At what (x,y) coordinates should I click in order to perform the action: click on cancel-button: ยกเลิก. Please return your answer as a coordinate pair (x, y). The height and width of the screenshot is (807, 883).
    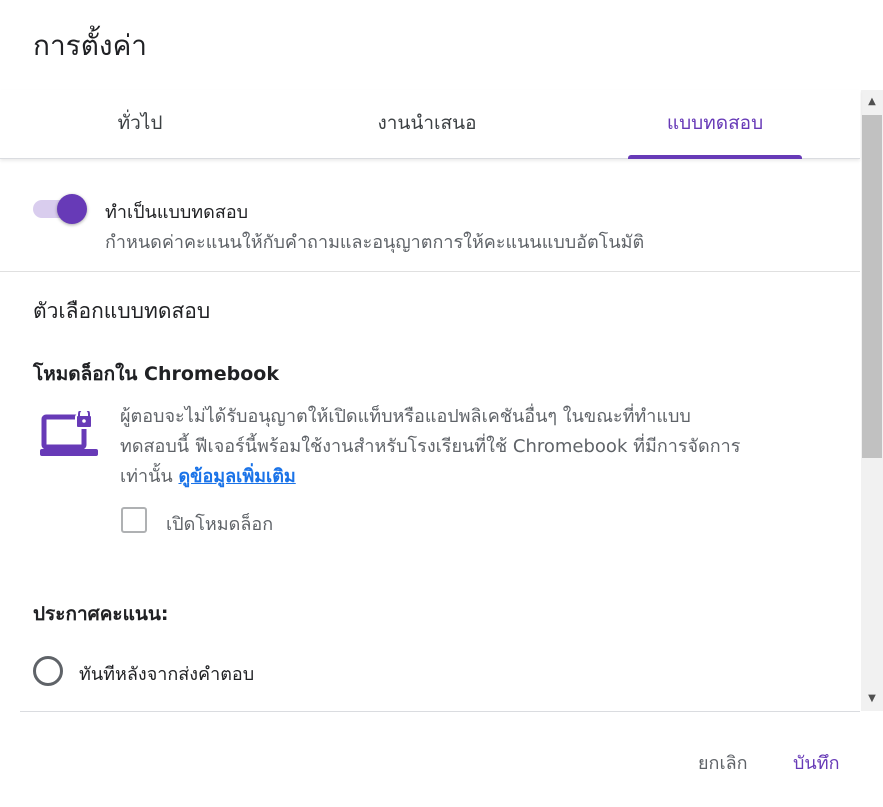
    Looking at the image, I should click on (723, 762).